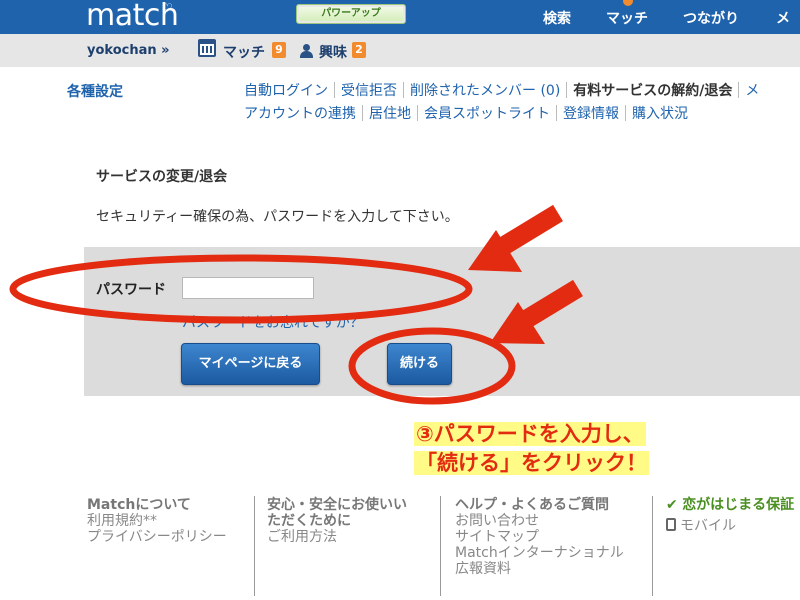  Describe the element at coordinates (337, 537) in the screenshot. I see `footer-howto-link: ご利用方法` at that location.